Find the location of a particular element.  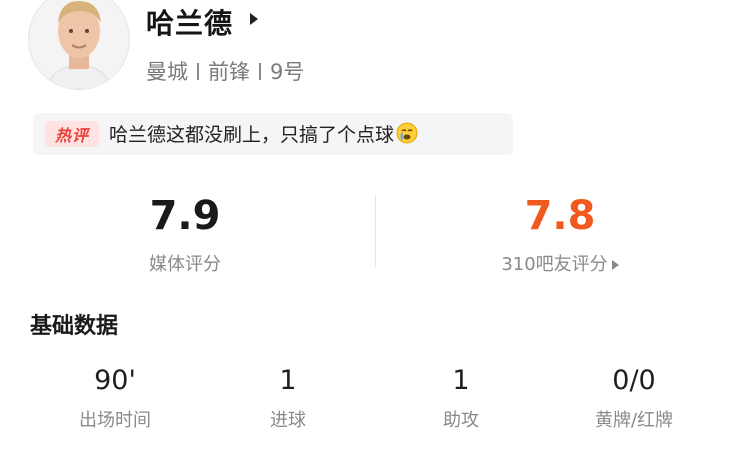

hot-comment-text: 哈兰德这都没刷上，只搞了个点球 is located at coordinates (263, 134).